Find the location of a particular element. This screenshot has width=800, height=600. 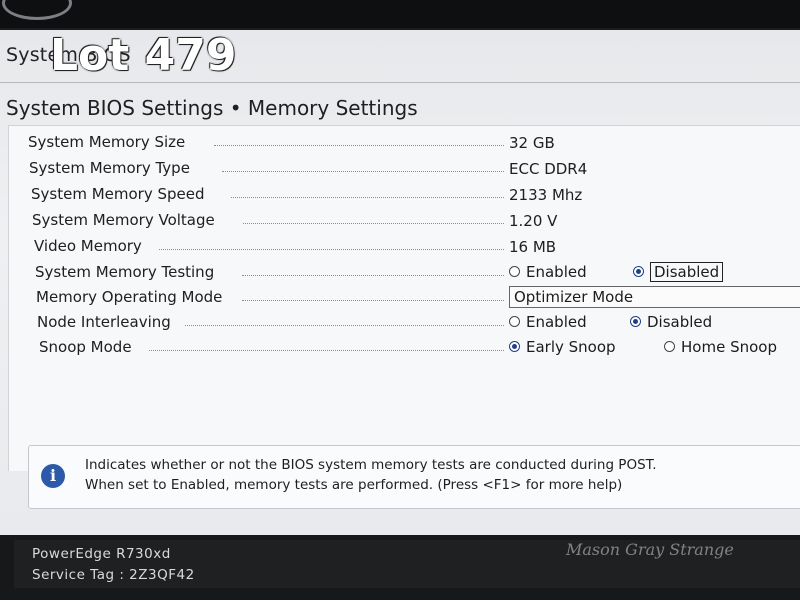

dell-logo is located at coordinates (37, 10).